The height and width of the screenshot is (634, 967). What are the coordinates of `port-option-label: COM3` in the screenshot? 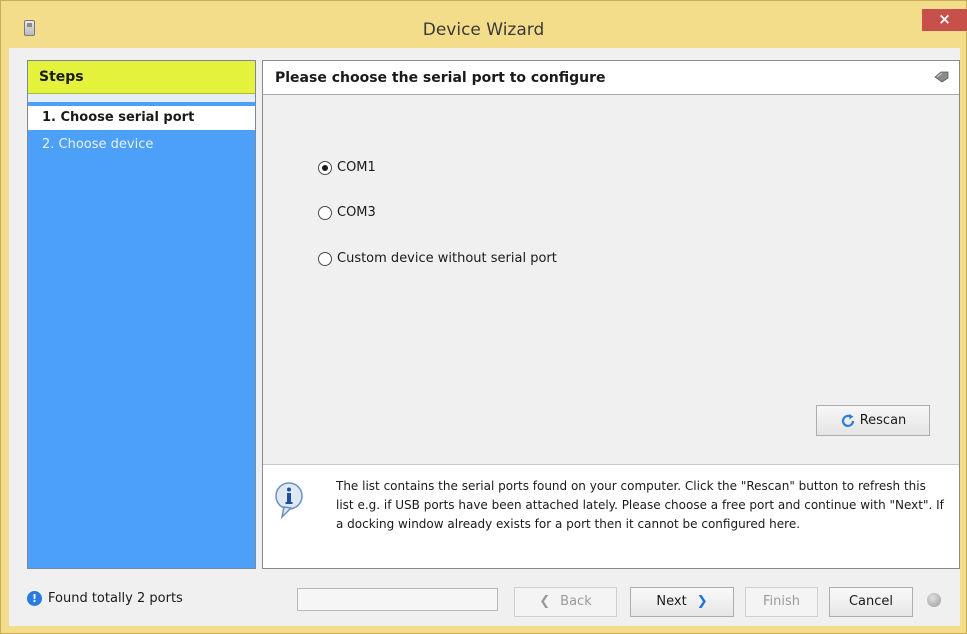 It's located at (356, 212).